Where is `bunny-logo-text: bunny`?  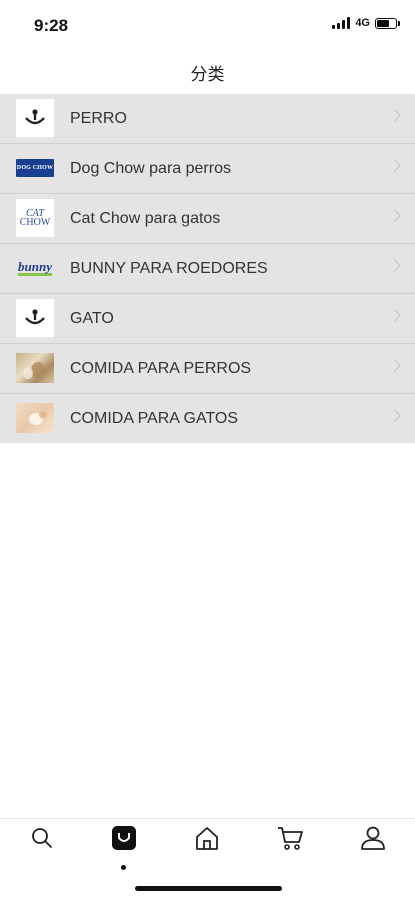
bunny-logo-text: bunny is located at coordinates (35, 267).